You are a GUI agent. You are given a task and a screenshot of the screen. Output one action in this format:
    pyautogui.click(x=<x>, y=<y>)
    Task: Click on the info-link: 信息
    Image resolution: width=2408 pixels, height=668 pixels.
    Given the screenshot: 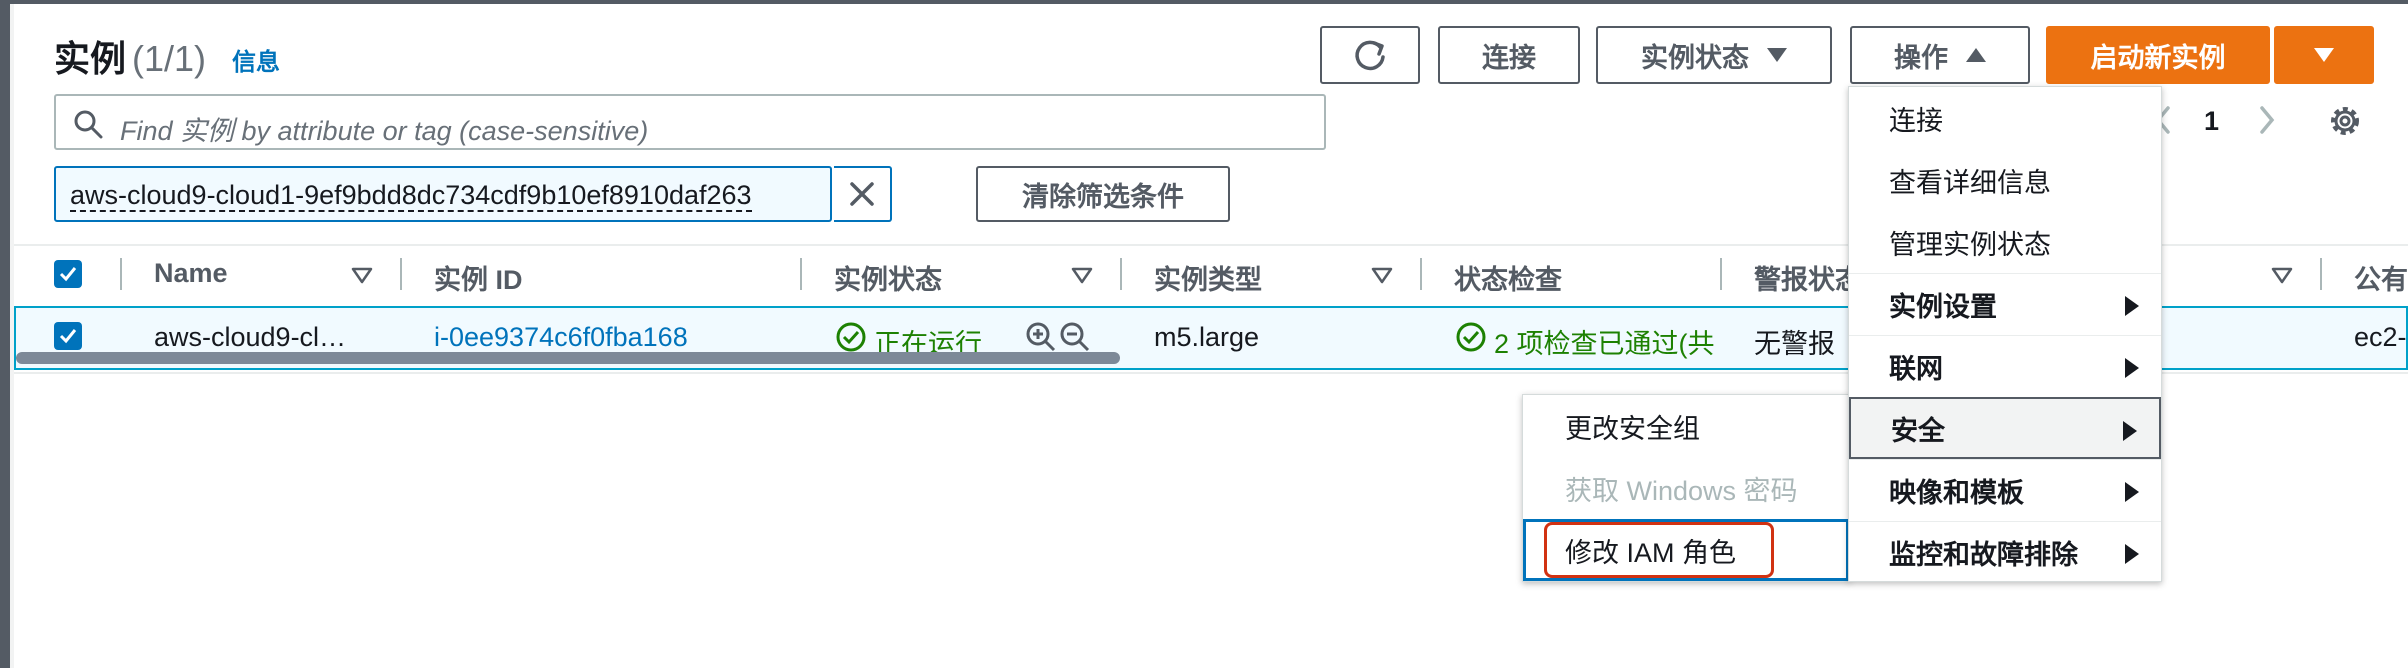 What is the action you would take?
    pyautogui.click(x=256, y=59)
    